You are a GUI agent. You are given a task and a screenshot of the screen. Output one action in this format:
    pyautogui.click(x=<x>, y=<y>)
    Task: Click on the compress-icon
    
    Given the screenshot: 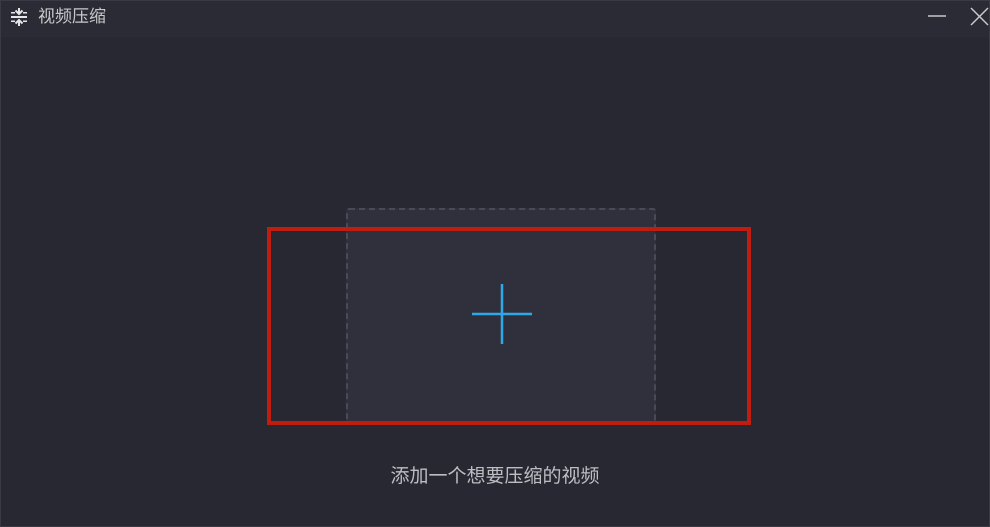 What is the action you would take?
    pyautogui.click(x=19, y=17)
    